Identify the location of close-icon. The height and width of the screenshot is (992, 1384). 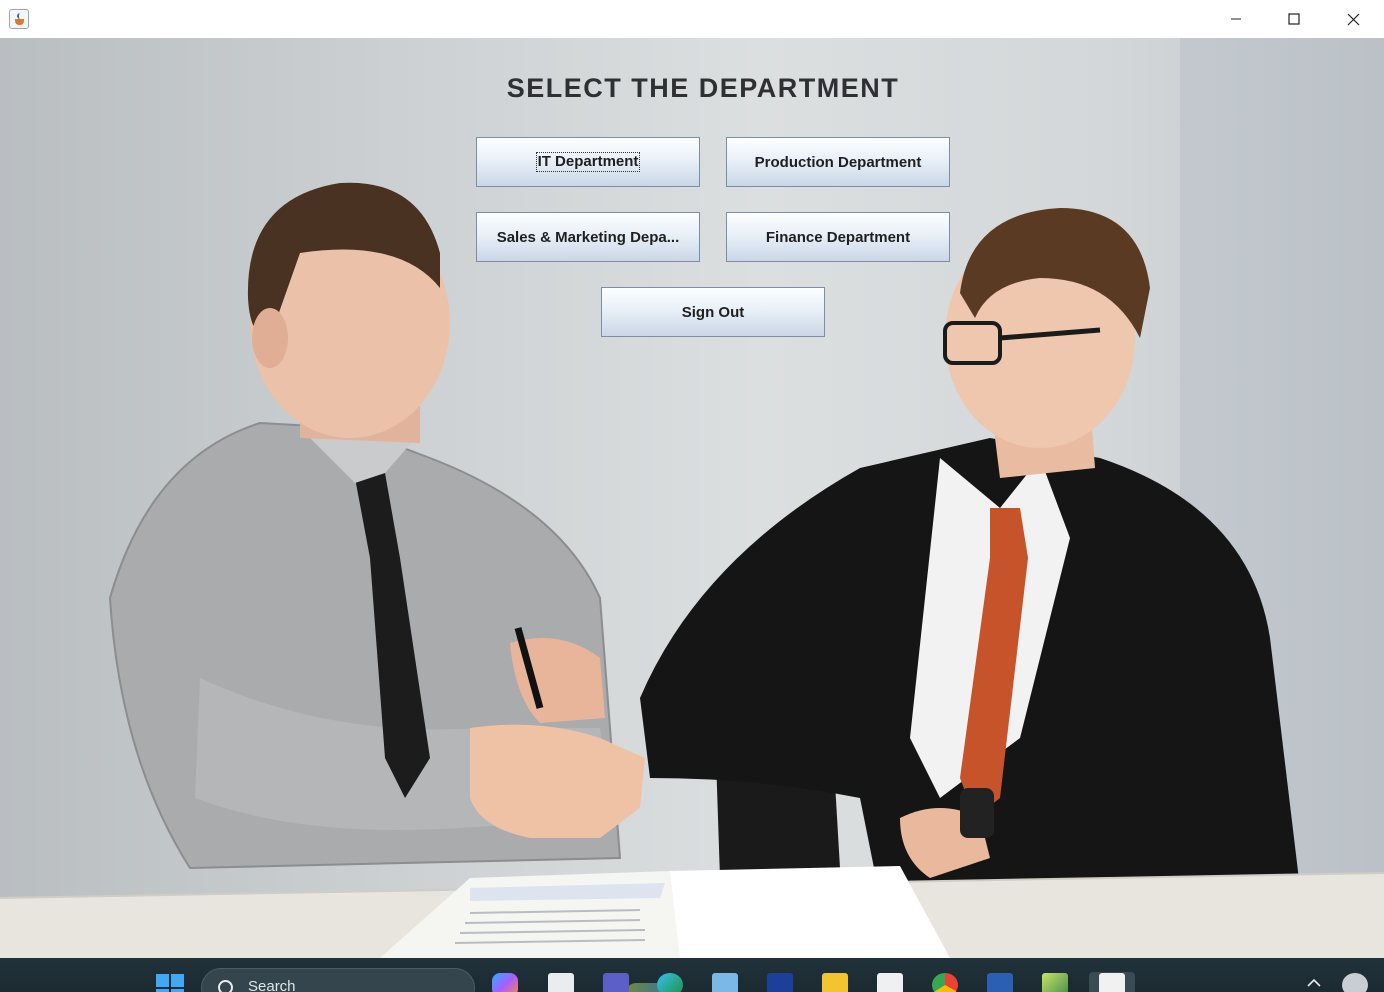
(1353, 19).